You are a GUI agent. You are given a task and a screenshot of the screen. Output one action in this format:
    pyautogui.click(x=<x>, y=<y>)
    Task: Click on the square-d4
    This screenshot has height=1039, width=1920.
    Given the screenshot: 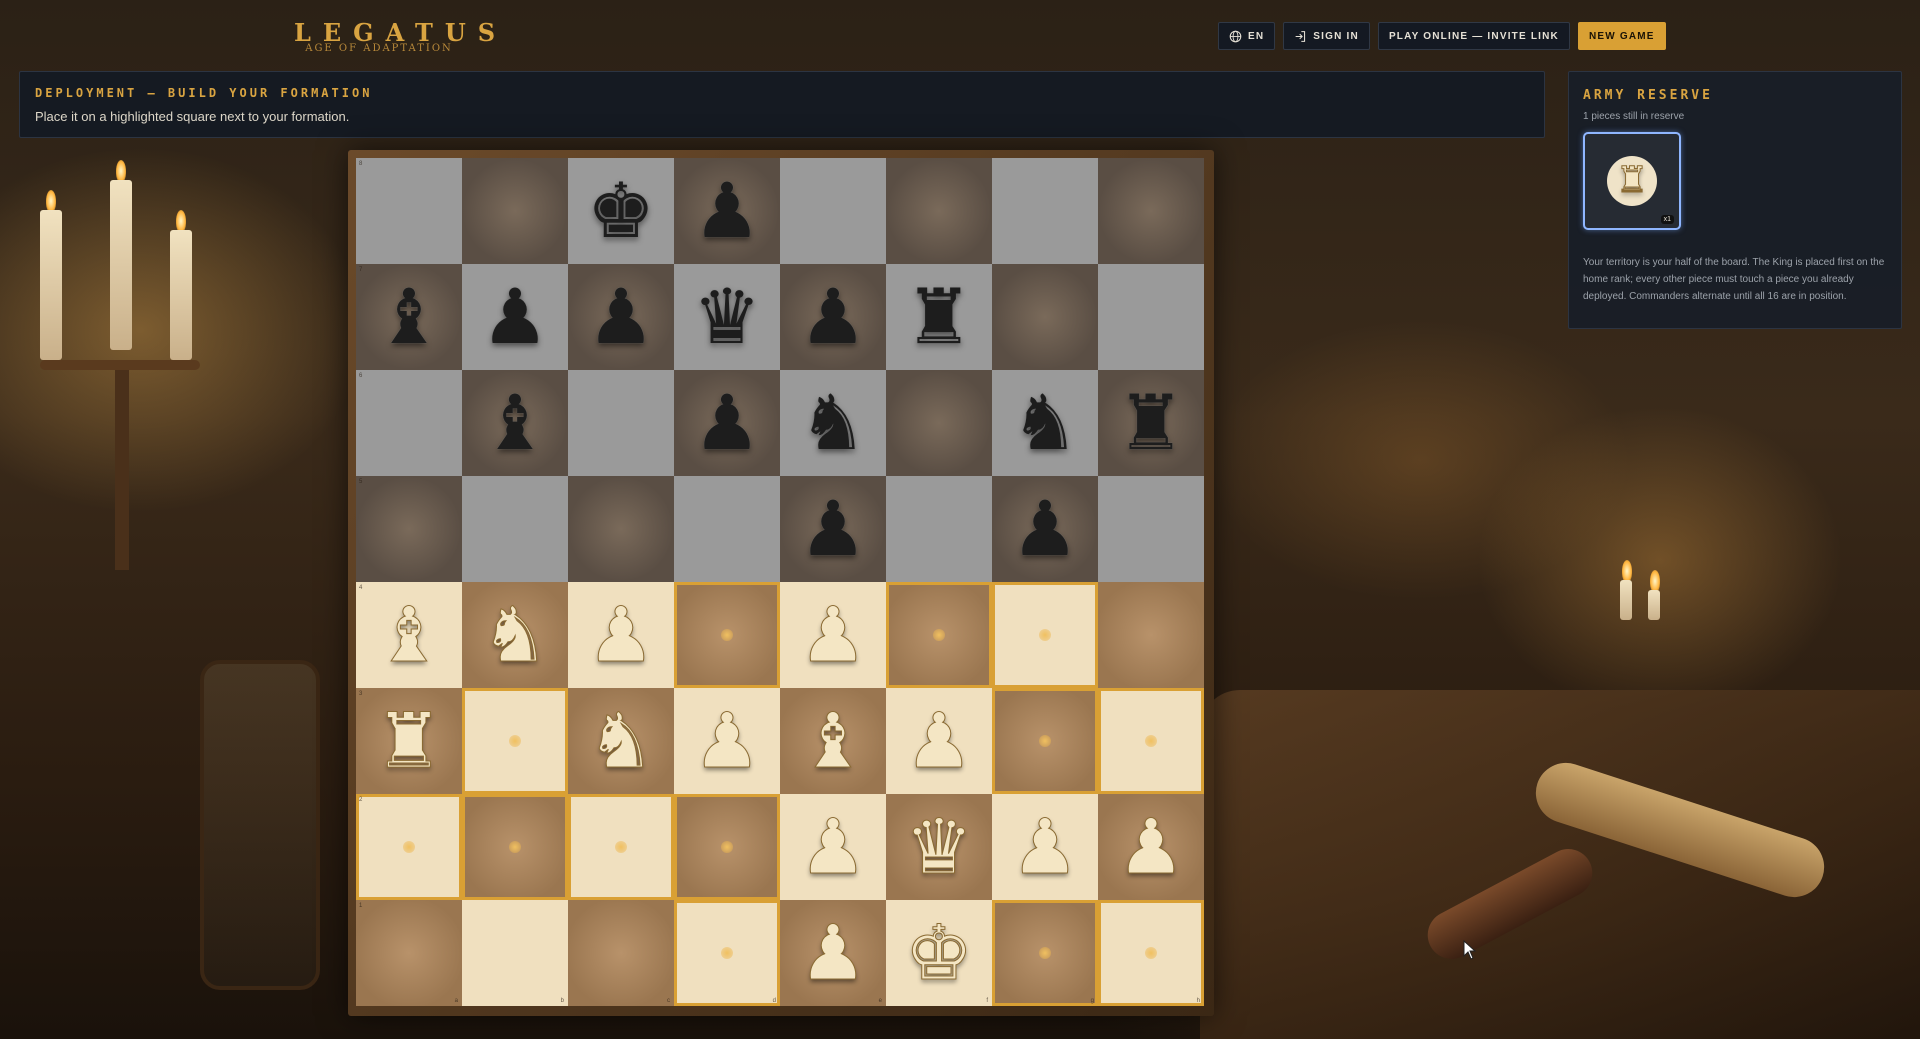 What is the action you would take?
    pyautogui.click(x=727, y=635)
    